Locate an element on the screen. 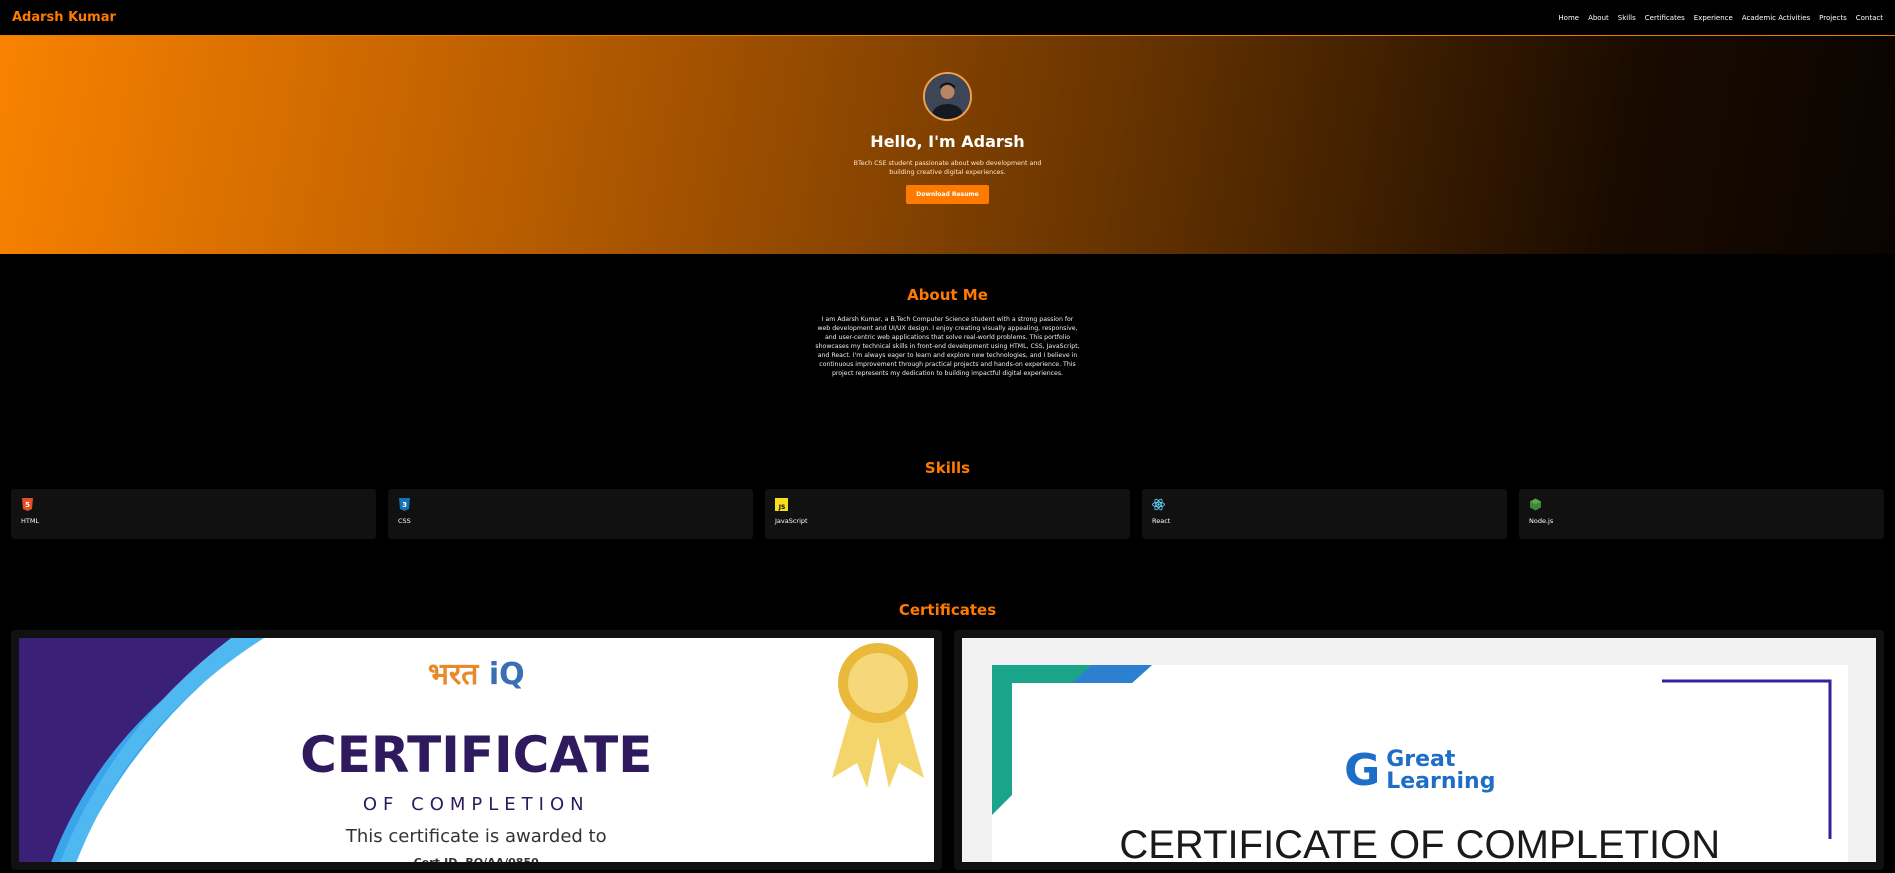  certificate-subheading: OF COMPLETION is located at coordinates (476, 804).